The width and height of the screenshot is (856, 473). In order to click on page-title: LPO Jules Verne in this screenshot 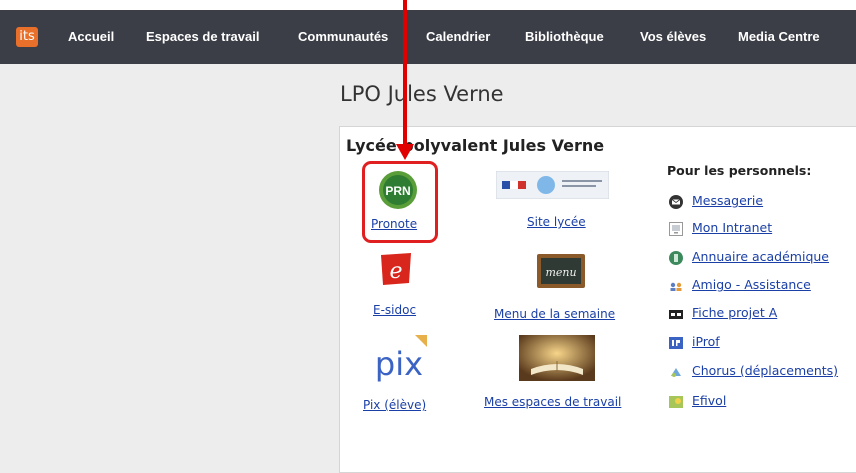, I will do `click(422, 94)`.